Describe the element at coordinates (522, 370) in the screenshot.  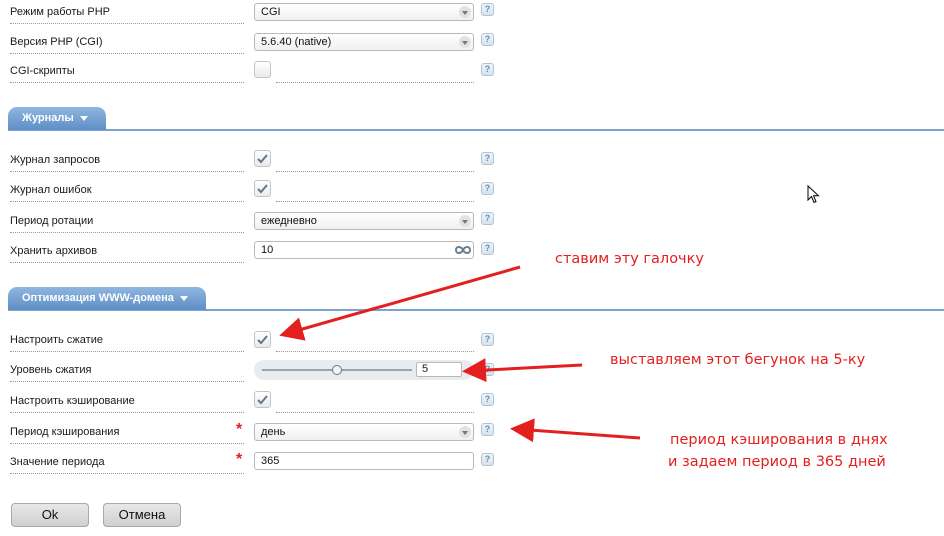
I see `arrow-to-slider` at that location.